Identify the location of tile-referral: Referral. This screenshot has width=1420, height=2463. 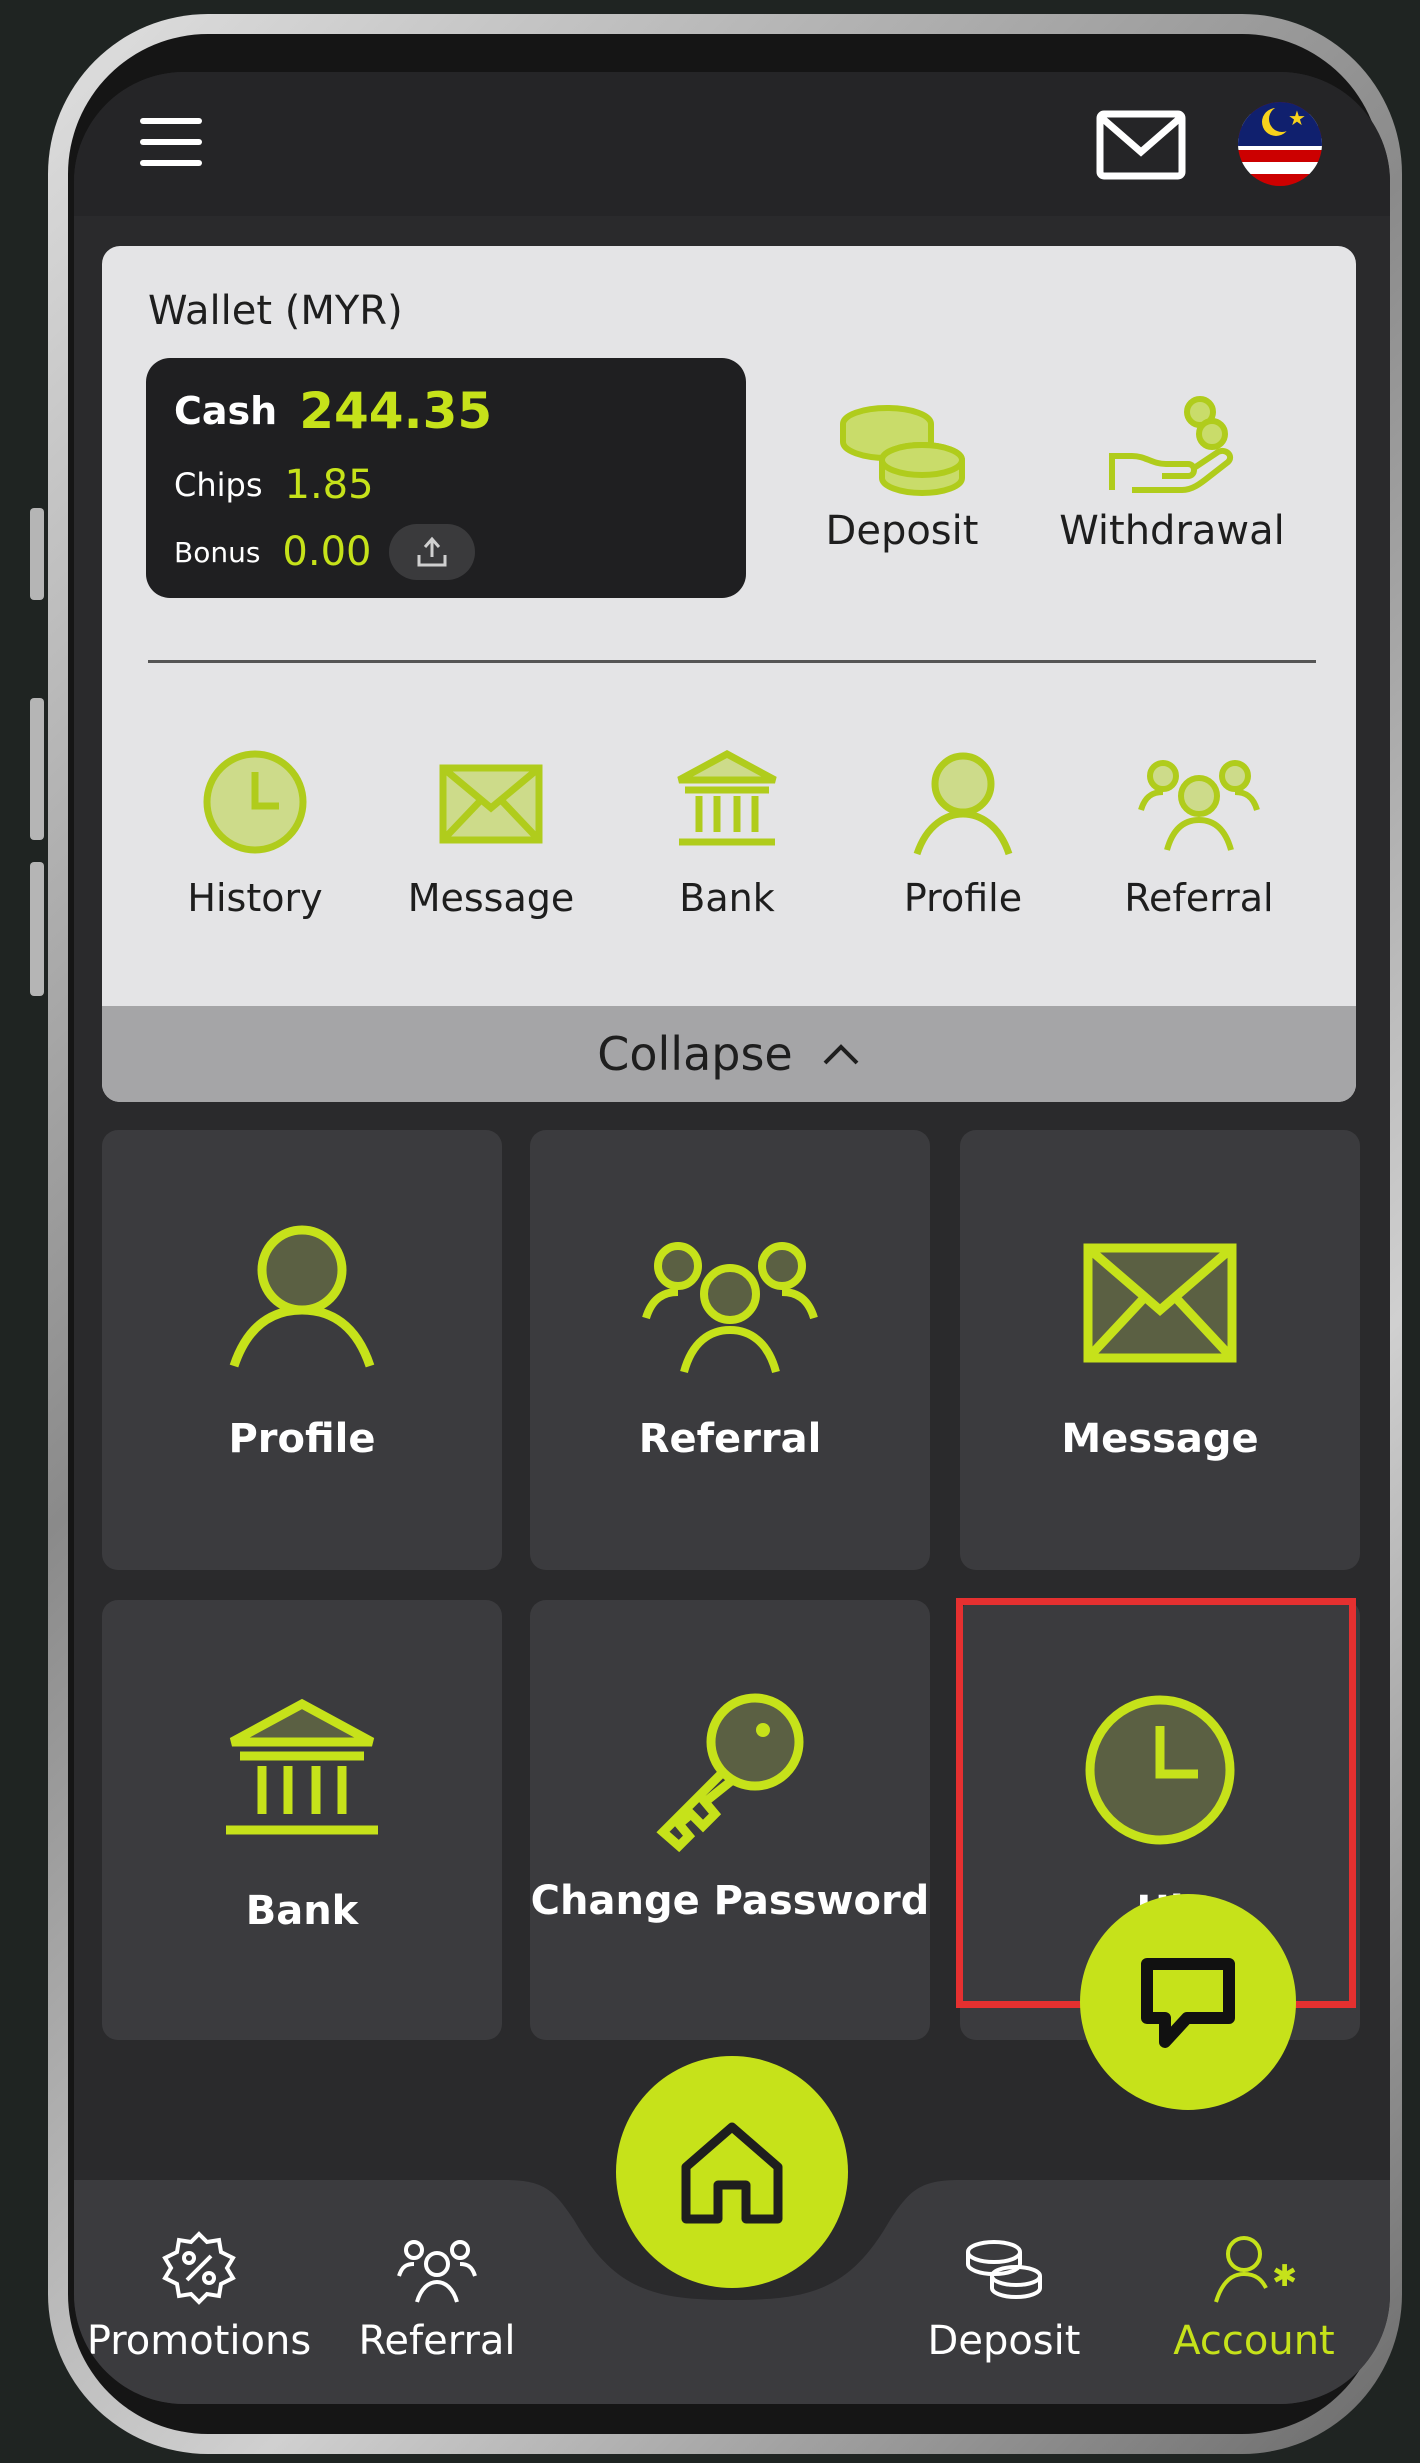
(730, 1350).